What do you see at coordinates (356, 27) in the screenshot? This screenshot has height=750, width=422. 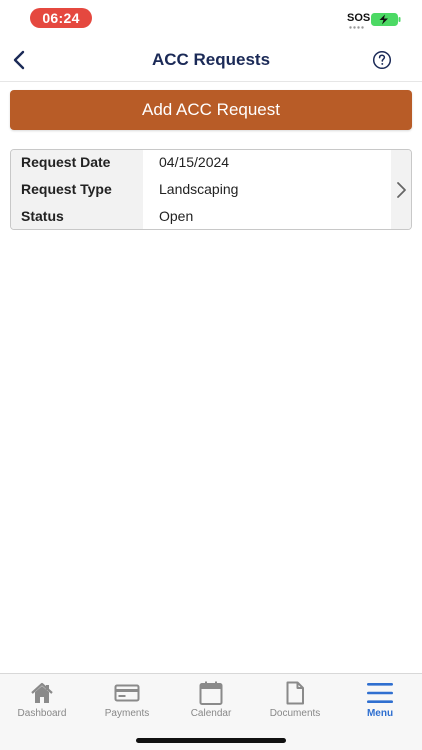 I see `signal-dots-icon` at bounding box center [356, 27].